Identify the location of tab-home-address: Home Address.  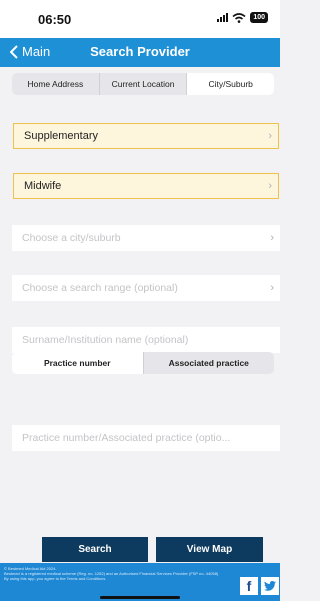
(56, 84).